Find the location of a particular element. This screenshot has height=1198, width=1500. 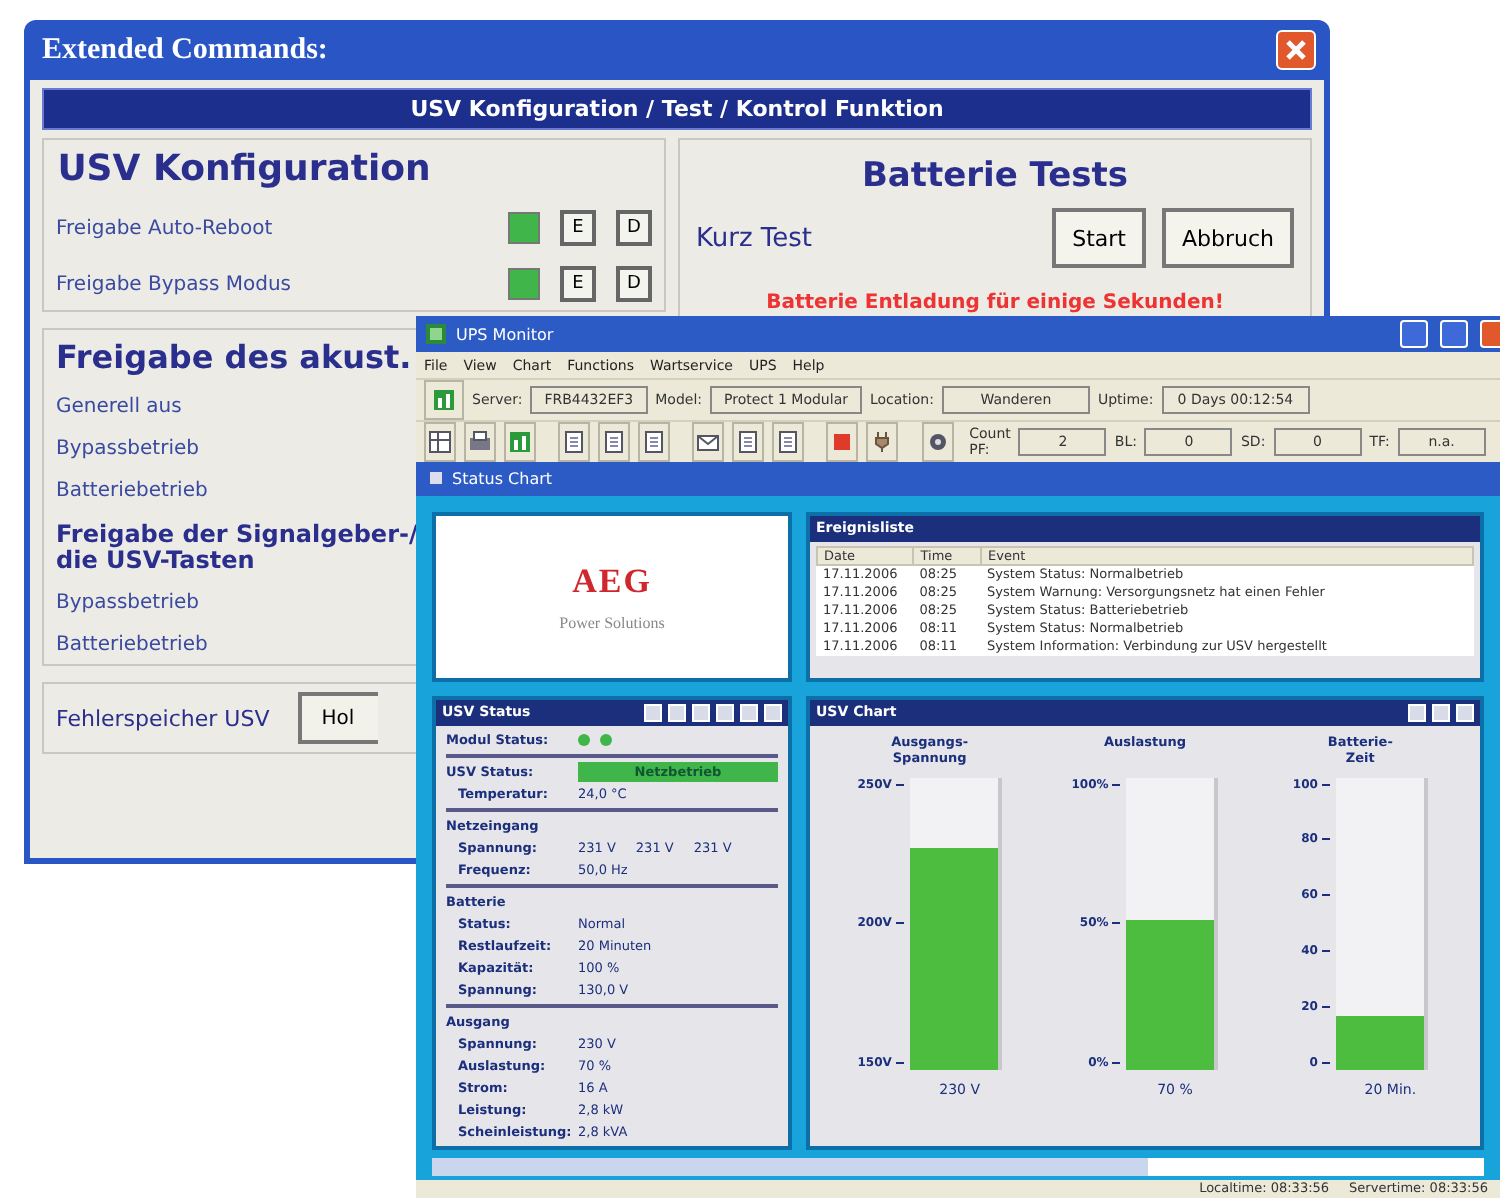

brand-logo: AEG is located at coordinates (612, 581).